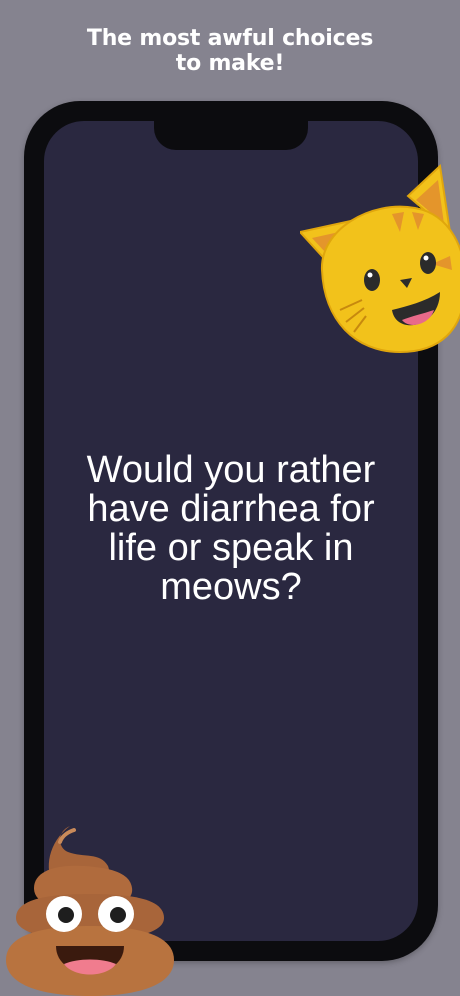  Describe the element at coordinates (230, 38) in the screenshot. I see `headline-line-1: The most awful choices` at that location.